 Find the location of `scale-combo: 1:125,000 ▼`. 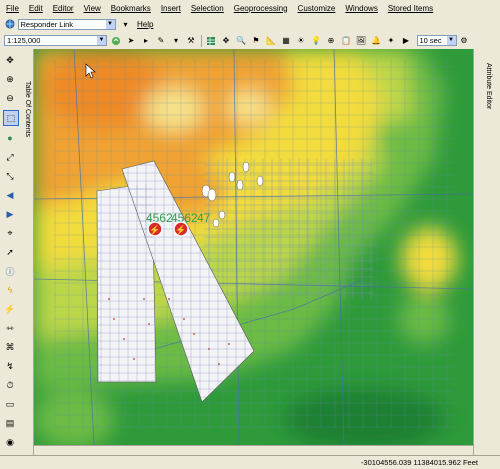

scale-combo: 1:125,000 ▼ is located at coordinates (55, 40).